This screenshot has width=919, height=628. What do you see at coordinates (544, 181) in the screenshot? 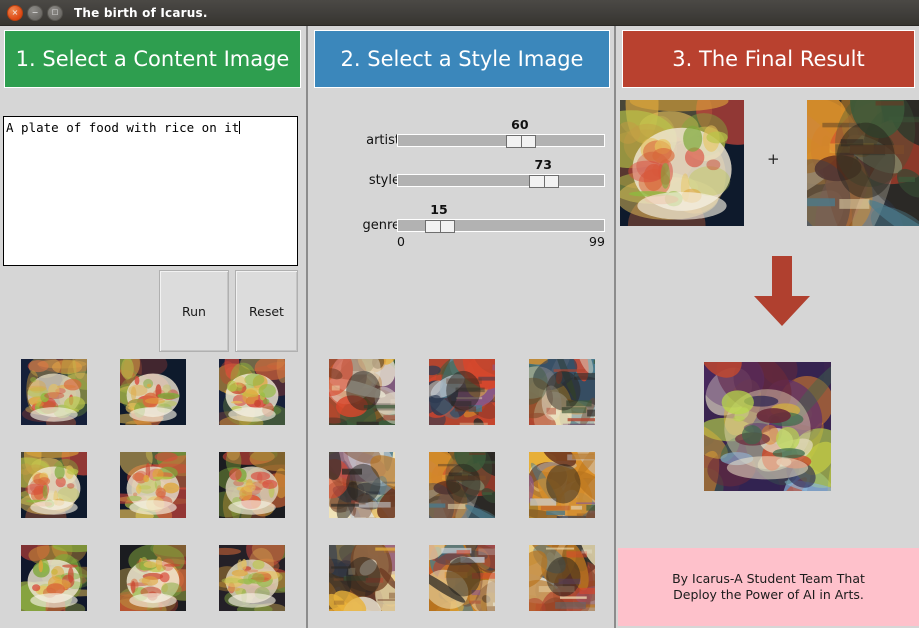
I see `slider-handle-style` at bounding box center [544, 181].